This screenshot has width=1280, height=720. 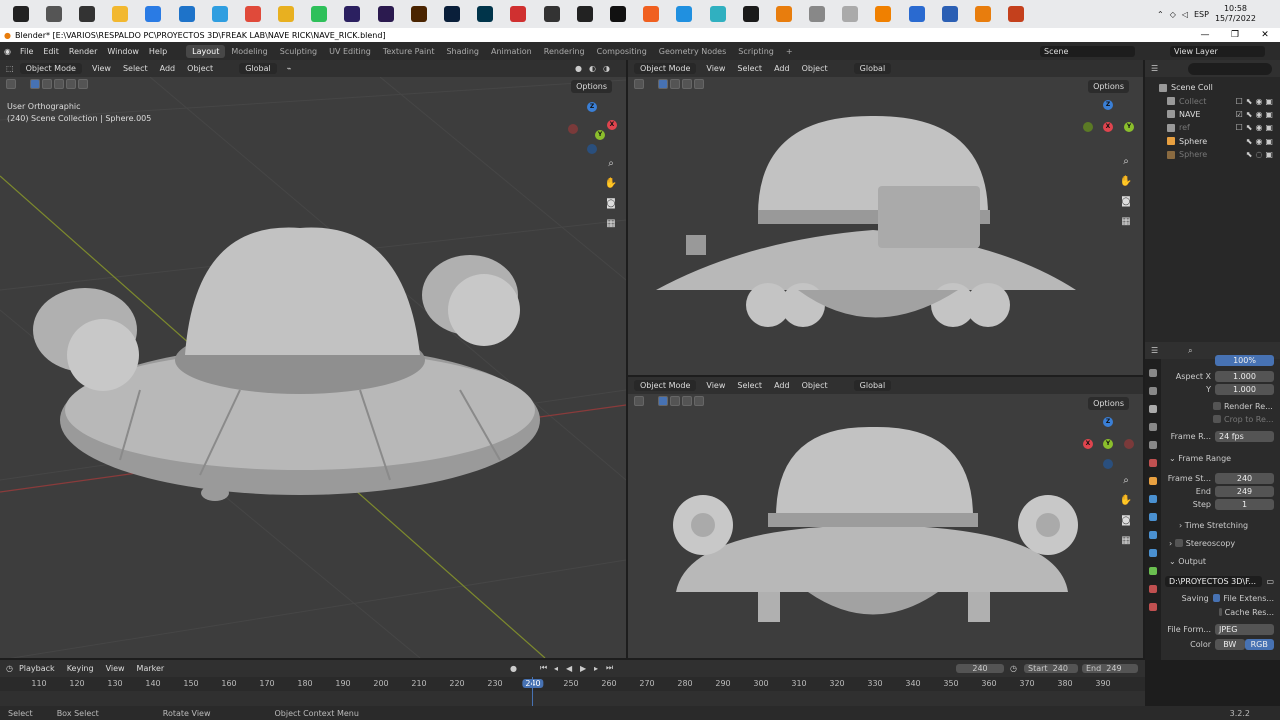 What do you see at coordinates (462, 51) in the screenshot?
I see `tab-shading: Shading` at bounding box center [462, 51].